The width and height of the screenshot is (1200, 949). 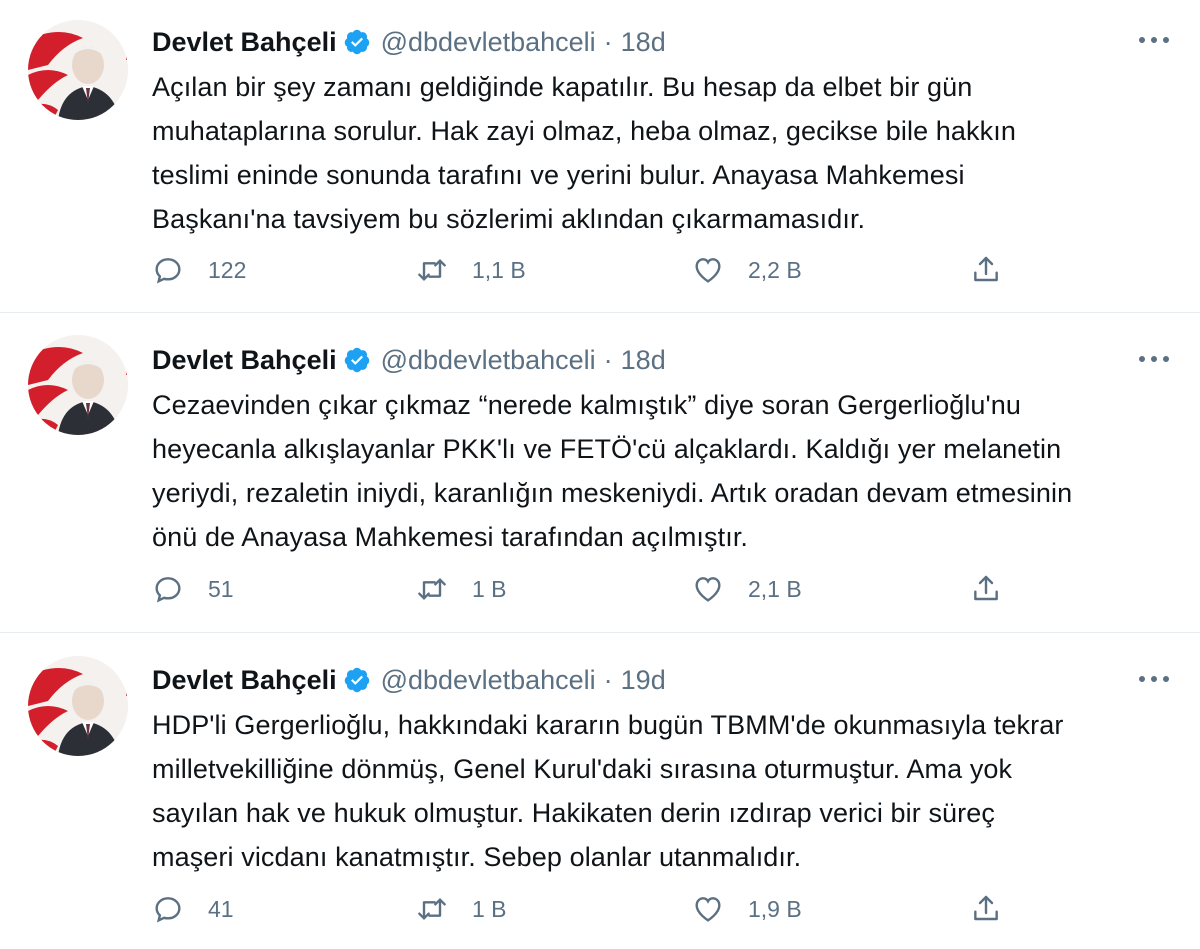 I want to click on reply-count: 41, so click(x=221, y=908).